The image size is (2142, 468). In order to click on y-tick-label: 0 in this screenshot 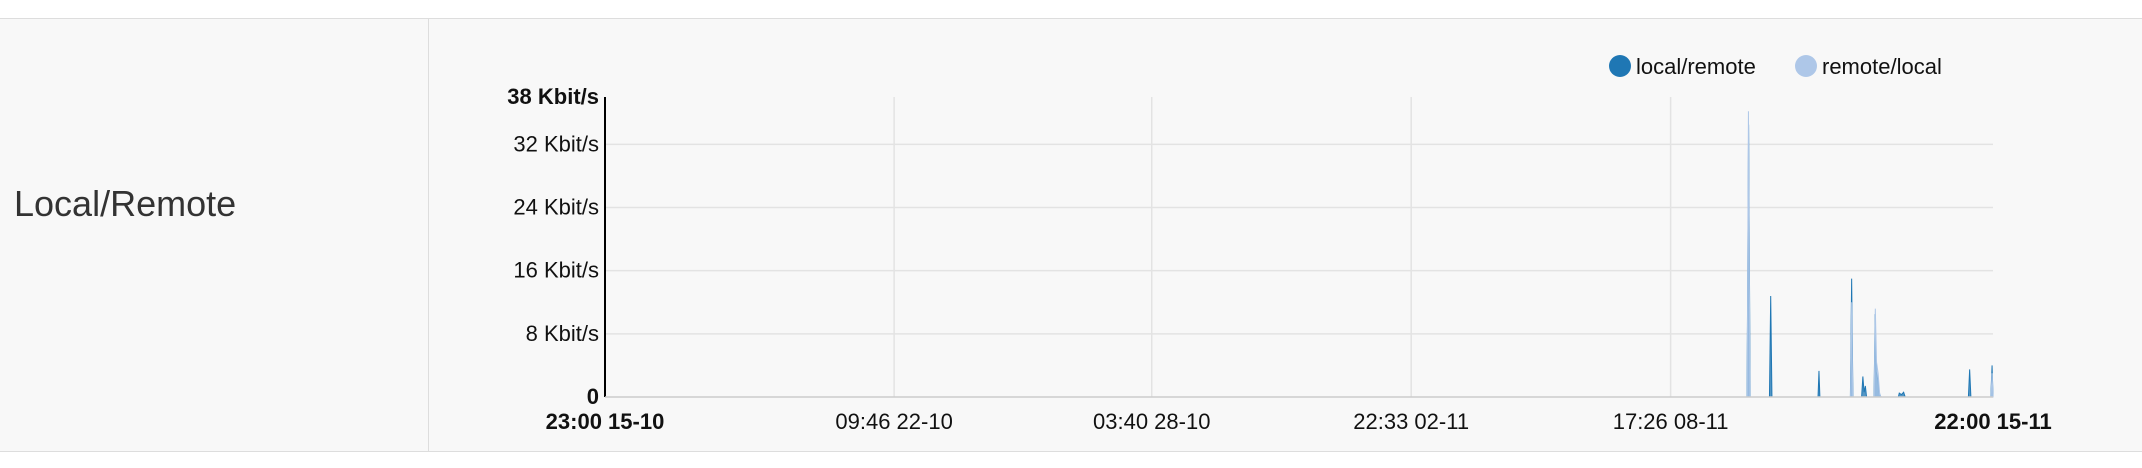, I will do `click(593, 396)`.